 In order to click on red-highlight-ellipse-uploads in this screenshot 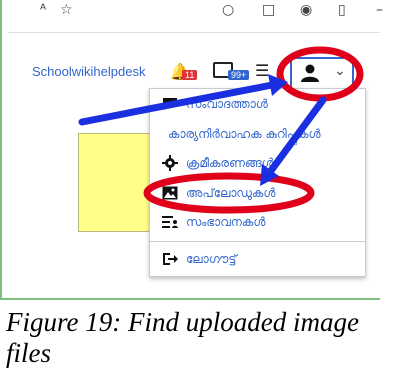, I will do `click(229, 193)`.